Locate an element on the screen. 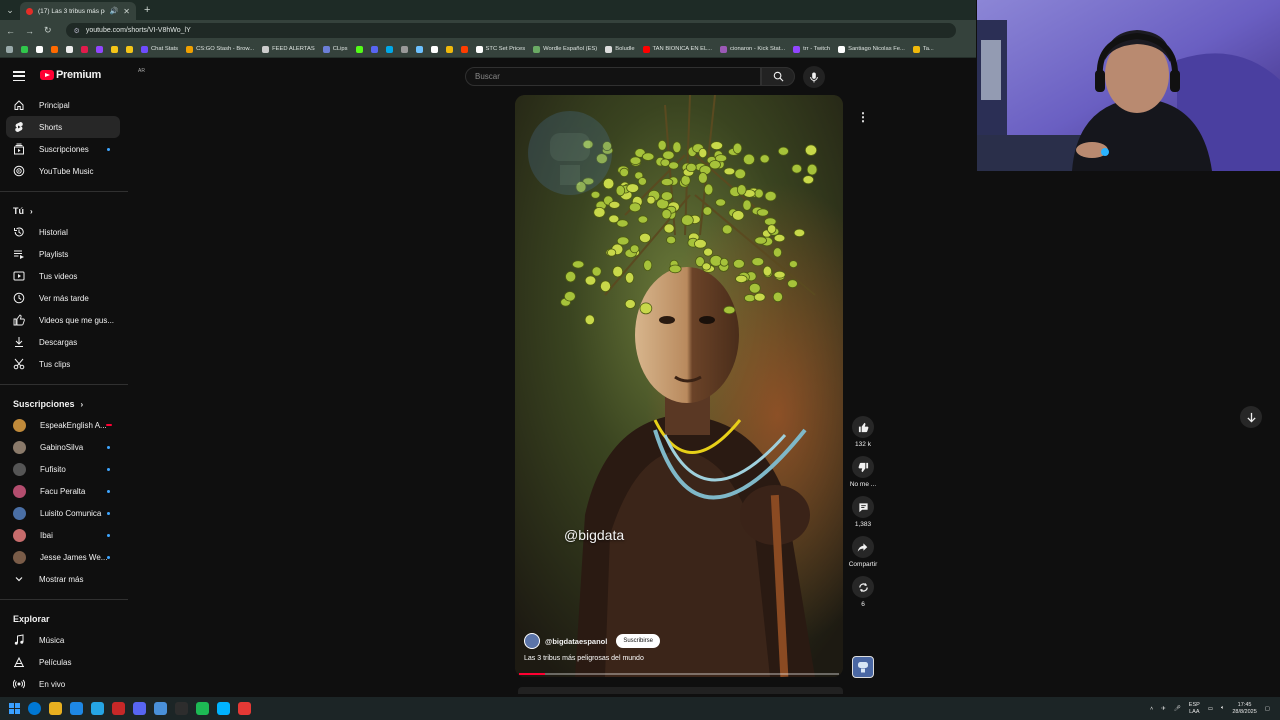 This screenshot has height=720, width=1280. search-button is located at coordinates (778, 76).